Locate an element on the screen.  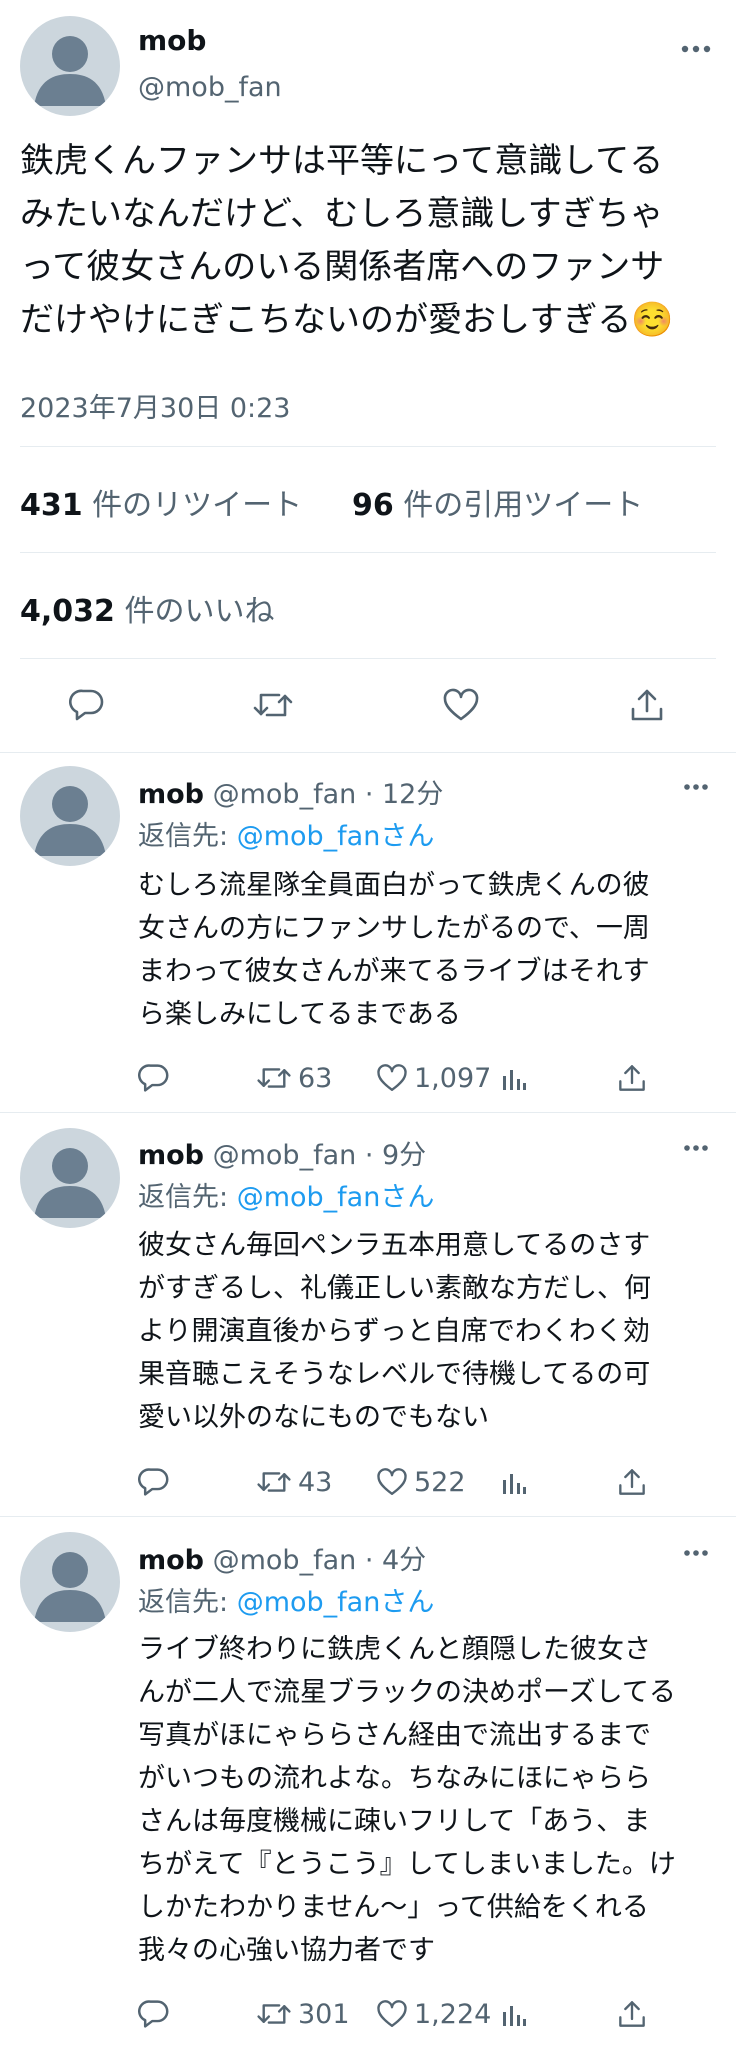
like-count: 522 is located at coordinates (440, 1482).